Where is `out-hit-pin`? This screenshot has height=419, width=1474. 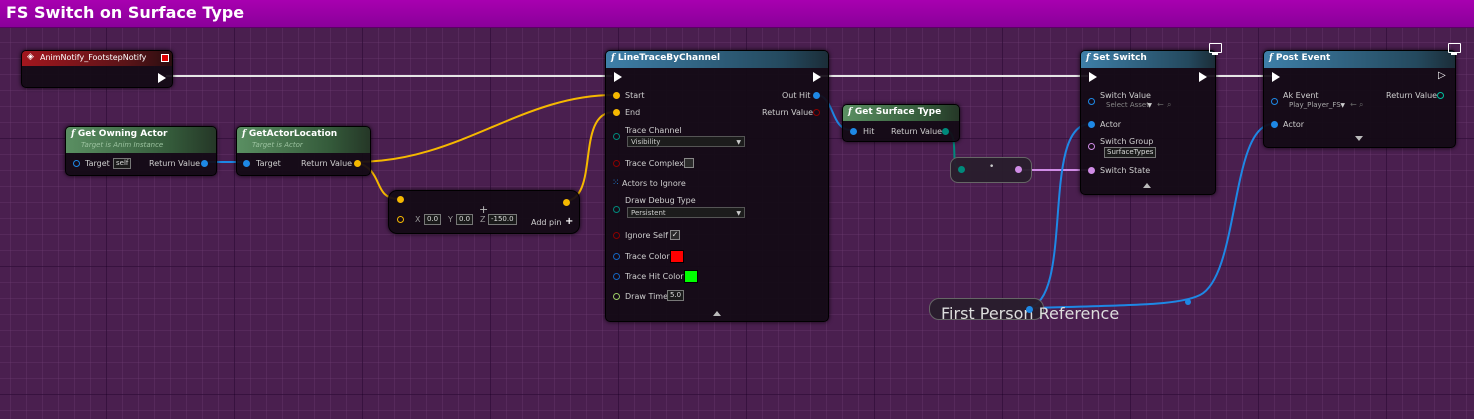 out-hit-pin is located at coordinates (816, 95).